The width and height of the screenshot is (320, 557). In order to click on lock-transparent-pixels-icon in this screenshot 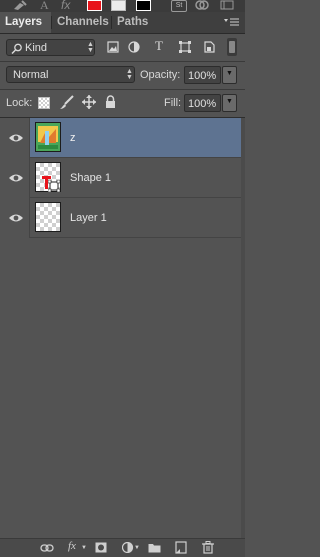, I will do `click(44, 103)`.